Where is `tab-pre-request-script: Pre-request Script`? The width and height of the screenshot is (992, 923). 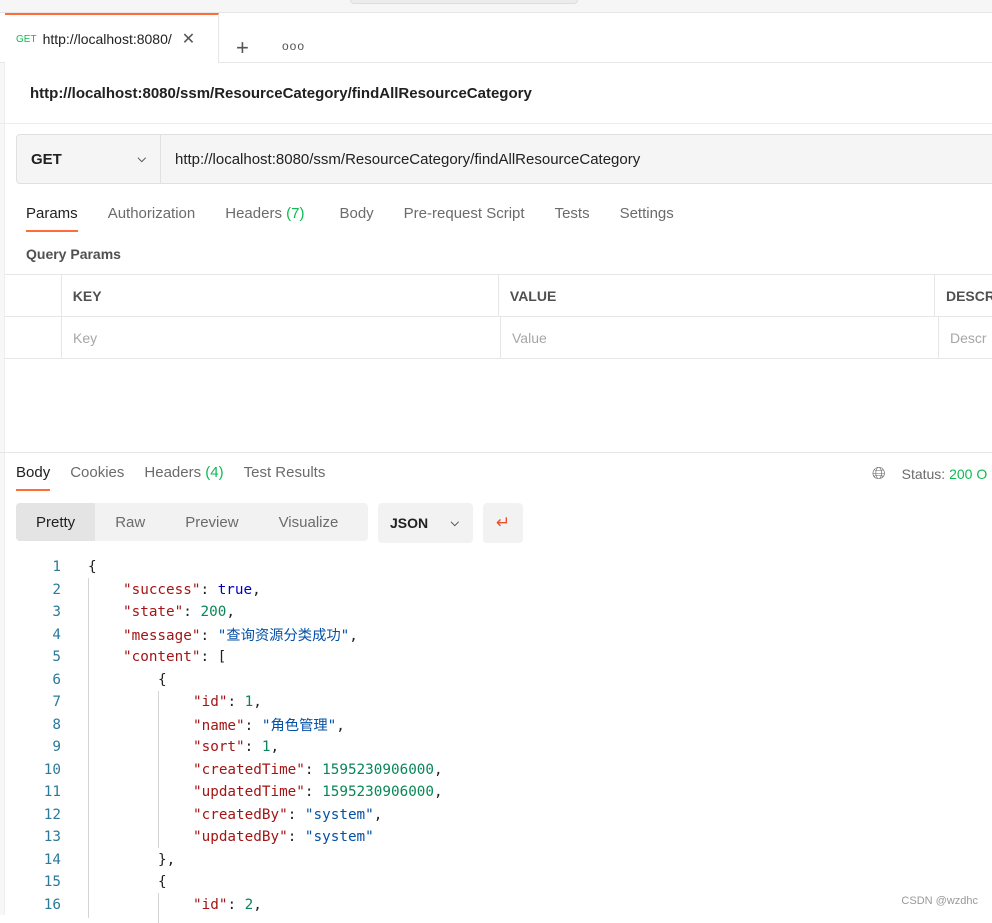 tab-pre-request-script: Pre-request Script is located at coordinates (464, 213).